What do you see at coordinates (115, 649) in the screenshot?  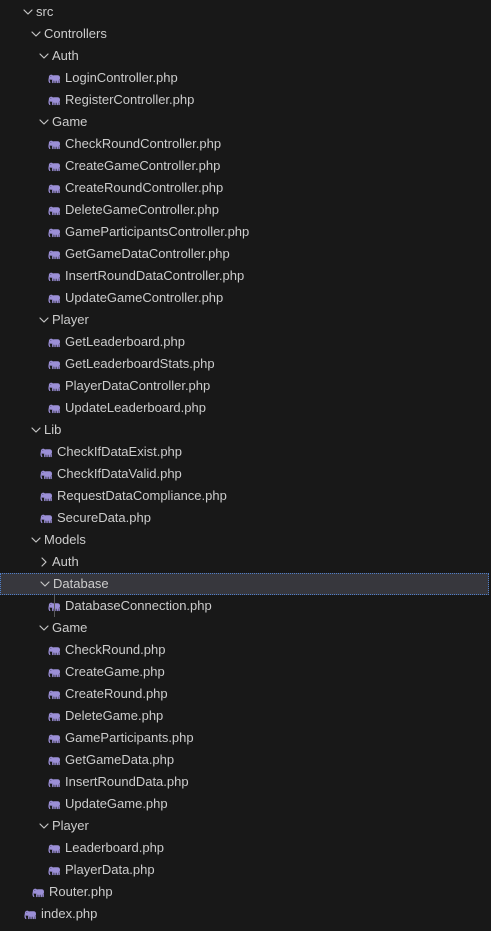 I see `file-label: CheckRound.php` at bounding box center [115, 649].